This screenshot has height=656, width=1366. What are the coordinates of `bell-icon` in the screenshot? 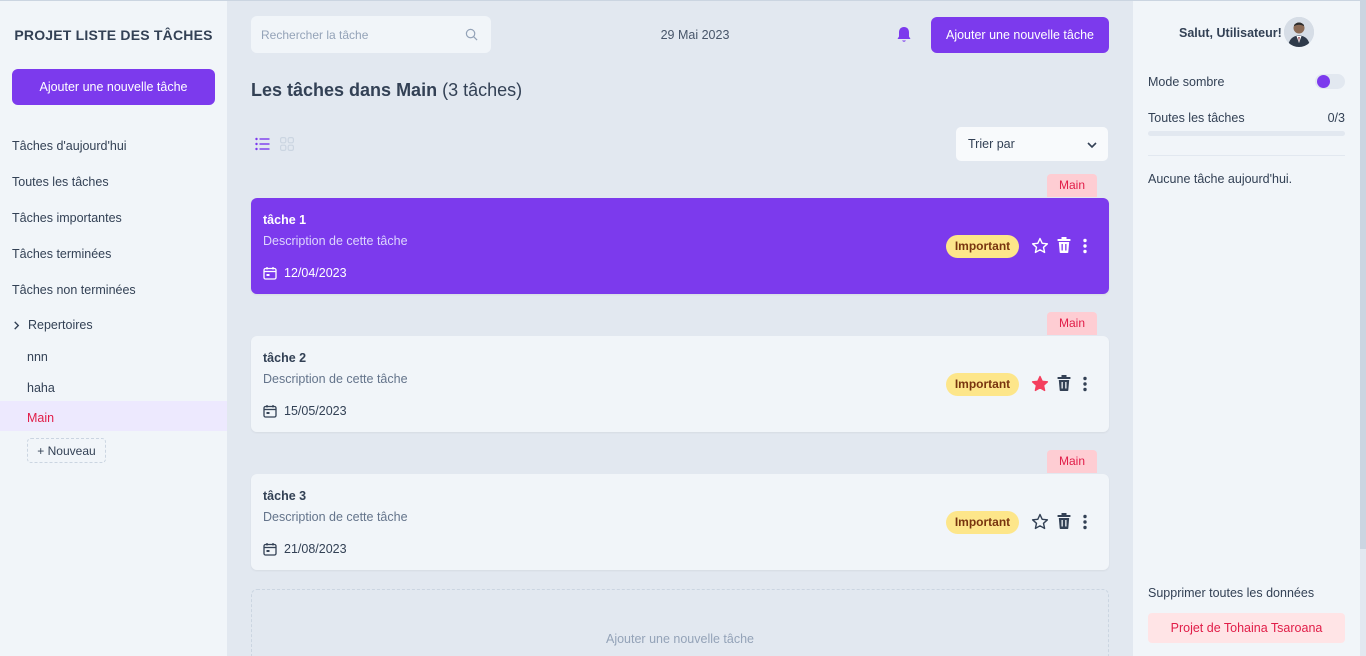 It's located at (904, 35).